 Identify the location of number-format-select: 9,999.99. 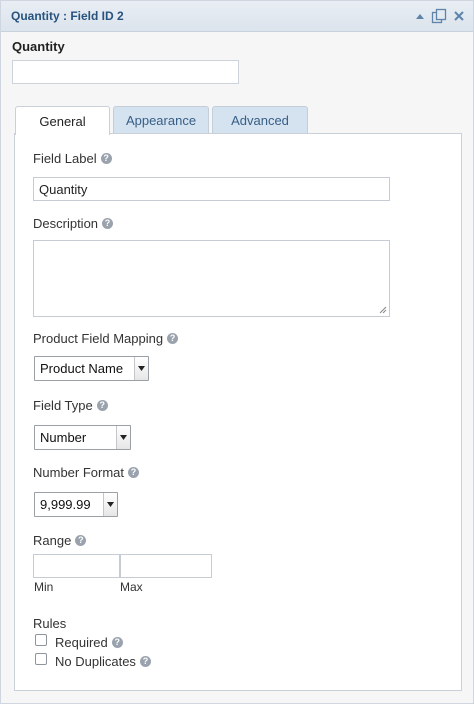
(76, 504).